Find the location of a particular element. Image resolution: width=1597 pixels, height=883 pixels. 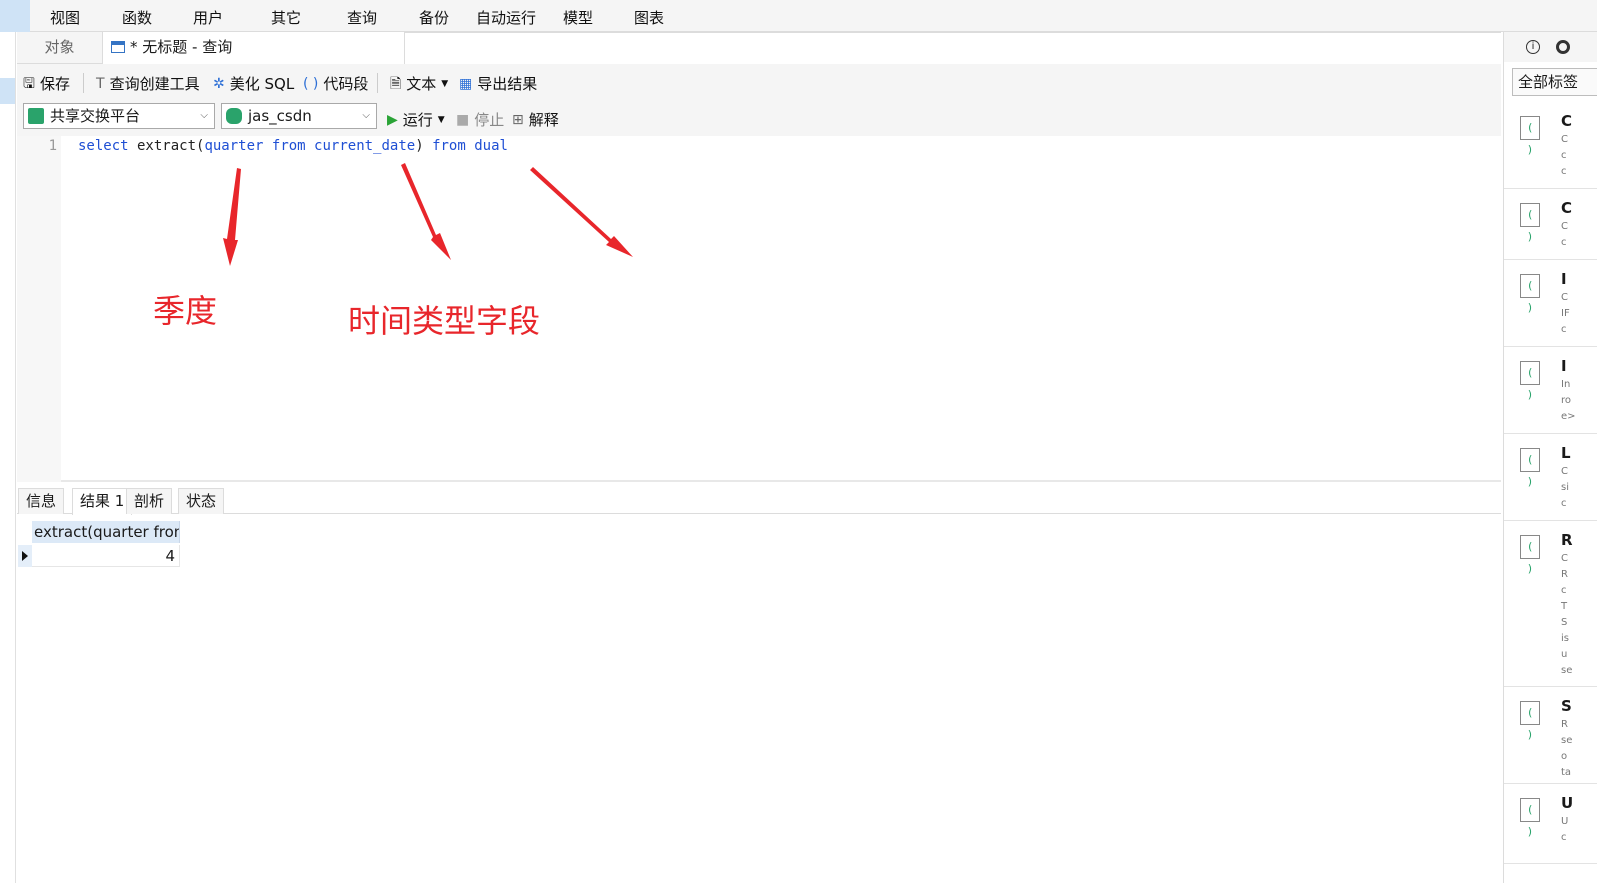

sql-text: ) is located at coordinates (424, 146).